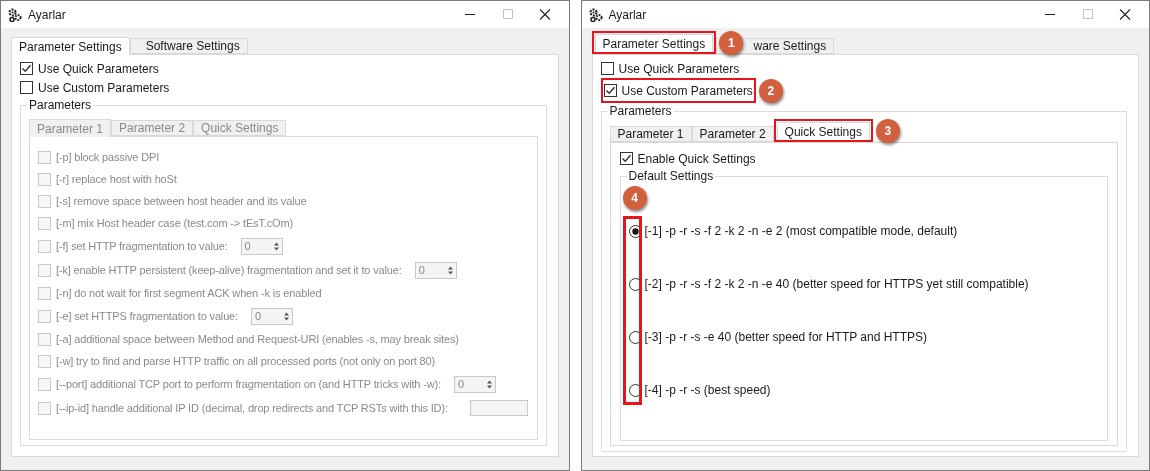  I want to click on radio-label: [-2] -p -r -s -f 2 -k 2 -n -e 40 (better speed for HTTPS yet still compatible), so click(836, 284).